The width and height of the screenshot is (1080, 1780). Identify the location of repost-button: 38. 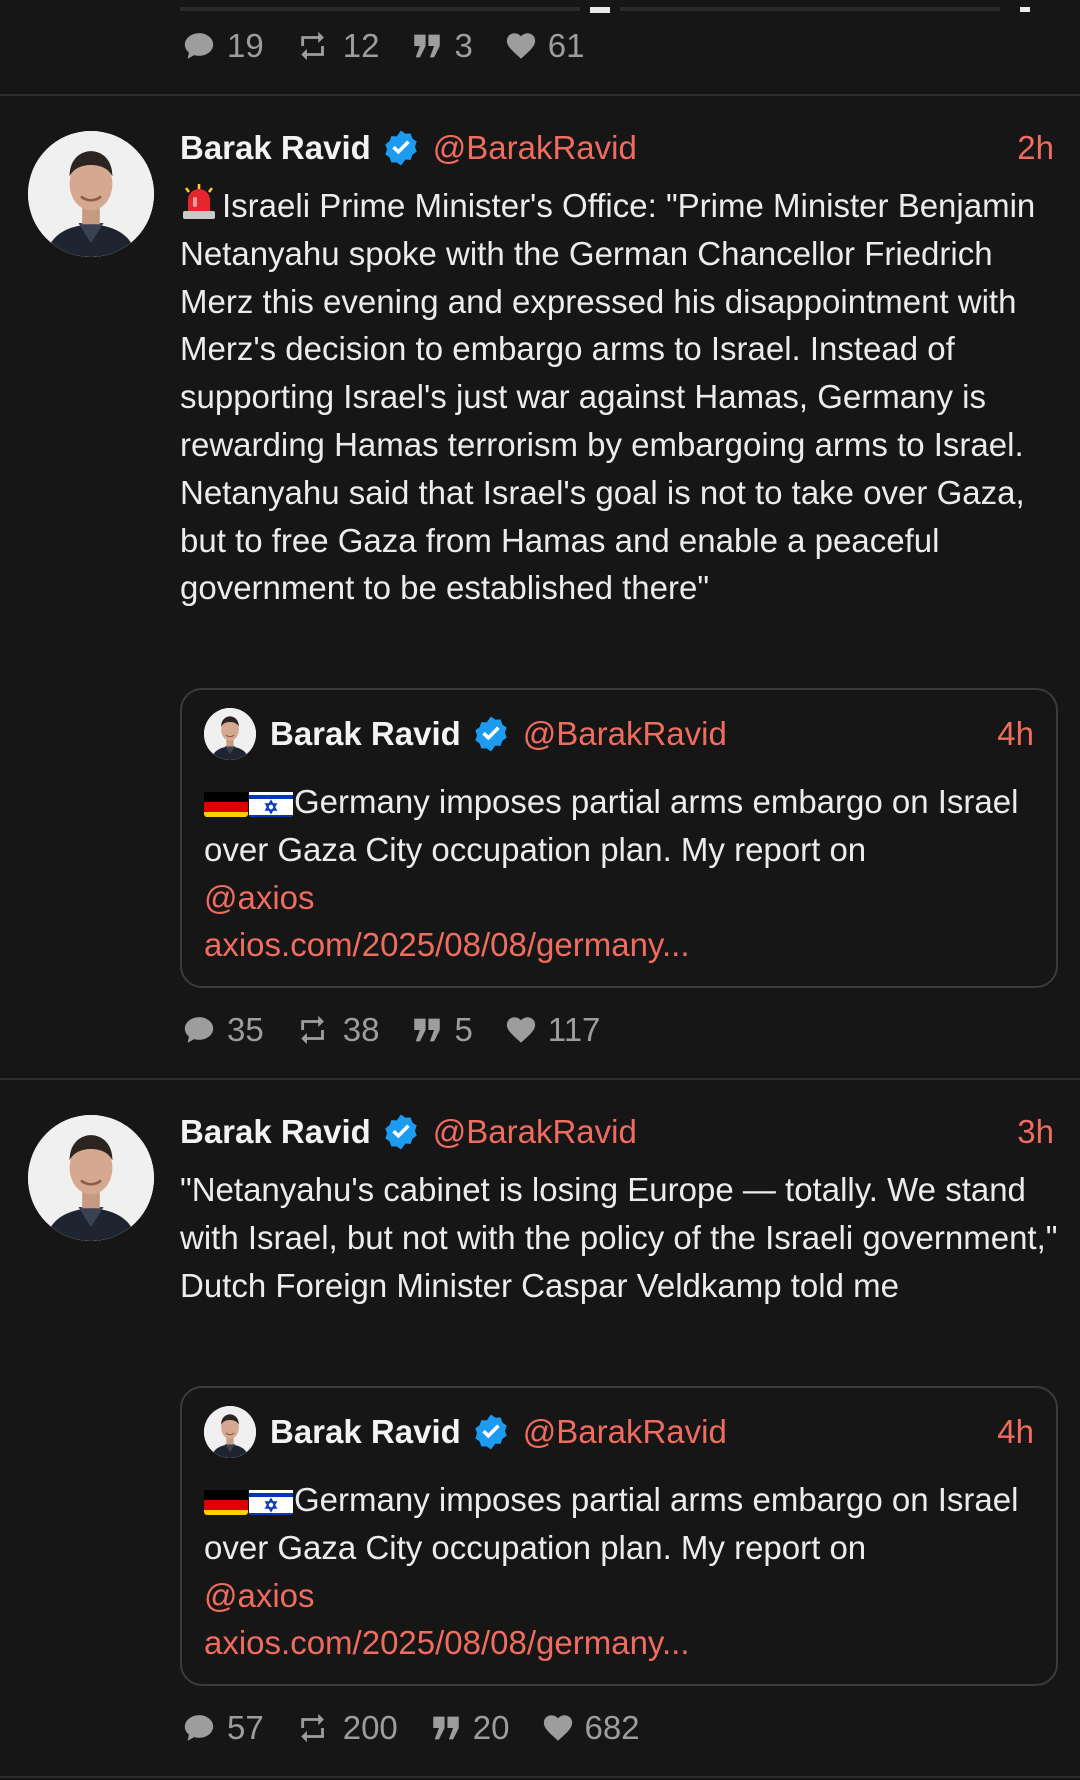
(337, 1030).